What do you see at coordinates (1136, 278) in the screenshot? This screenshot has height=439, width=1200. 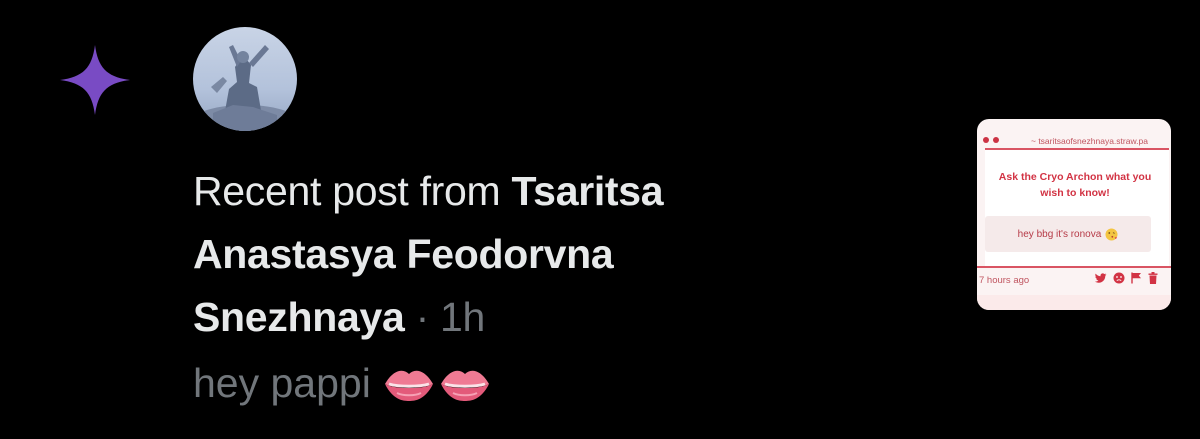 I see `flag-icon` at bounding box center [1136, 278].